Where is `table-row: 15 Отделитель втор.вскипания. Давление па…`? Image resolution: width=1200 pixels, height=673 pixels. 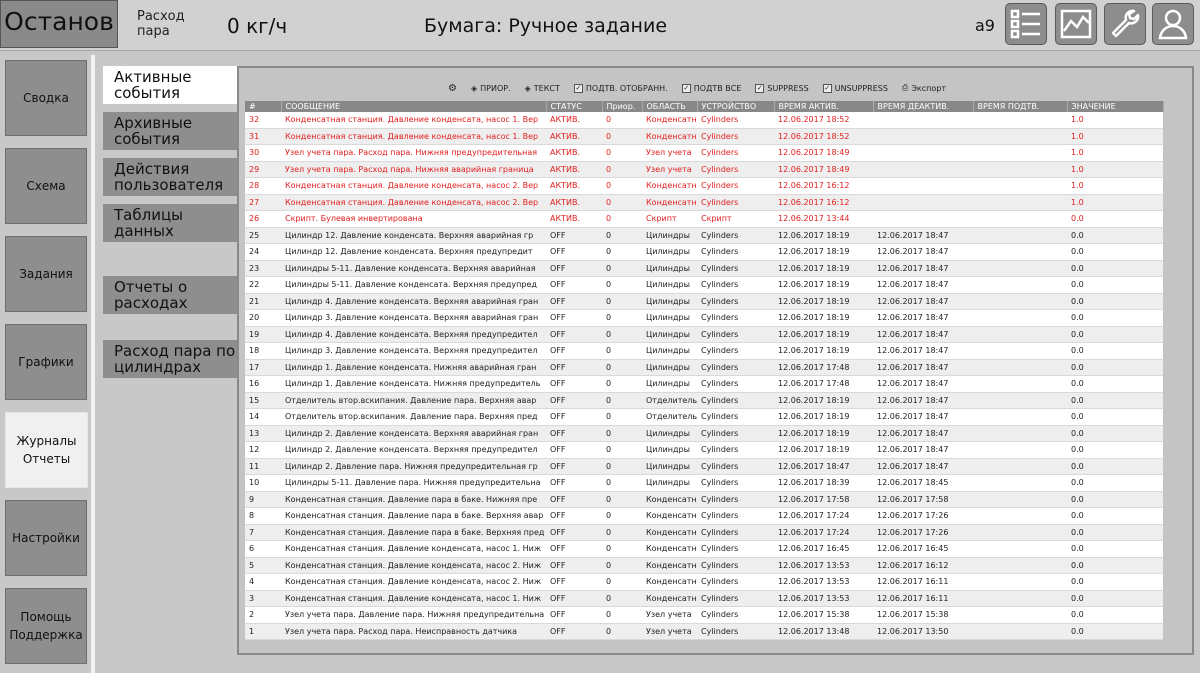 table-row: 15 Отделитель втор.вскипания. Давление па… is located at coordinates (704, 400).